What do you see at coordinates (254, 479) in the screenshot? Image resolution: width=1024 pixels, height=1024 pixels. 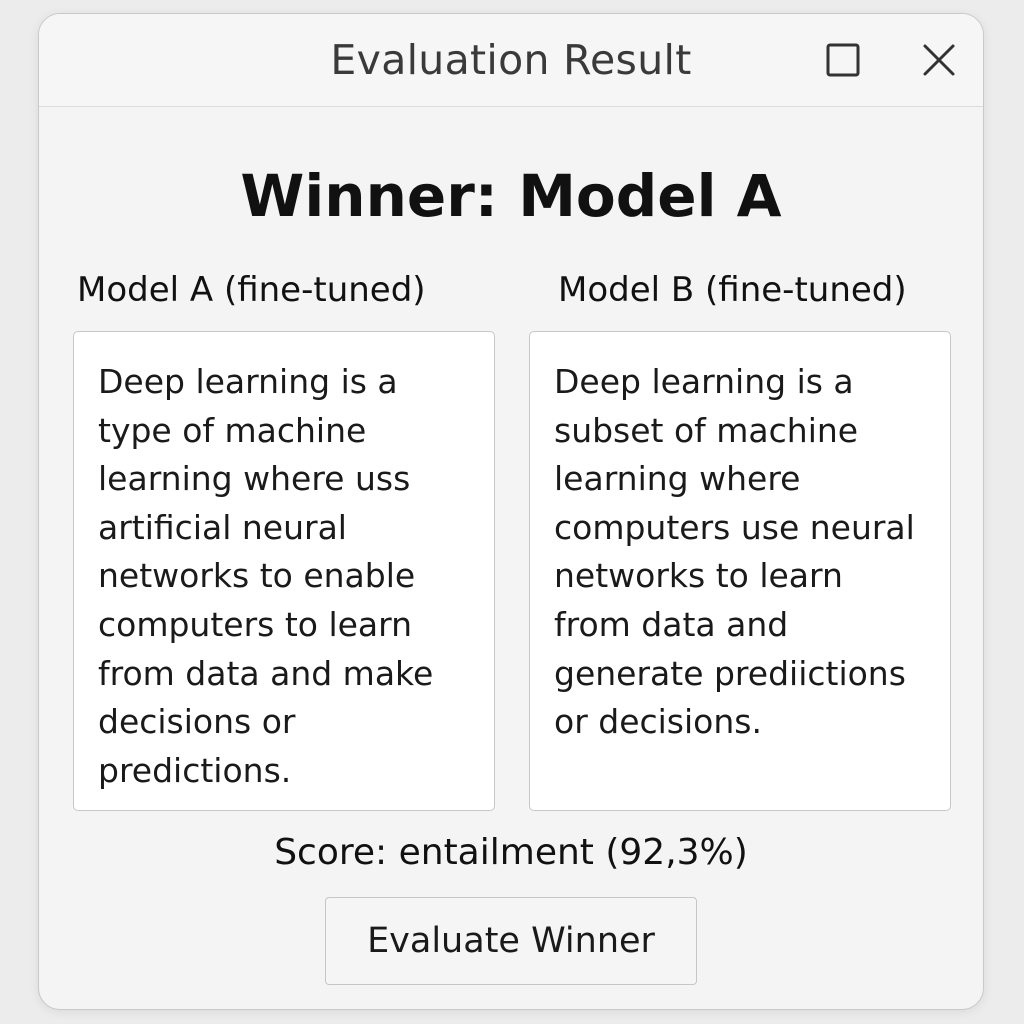 I see `model-a-response-line: learning where uss` at bounding box center [254, 479].